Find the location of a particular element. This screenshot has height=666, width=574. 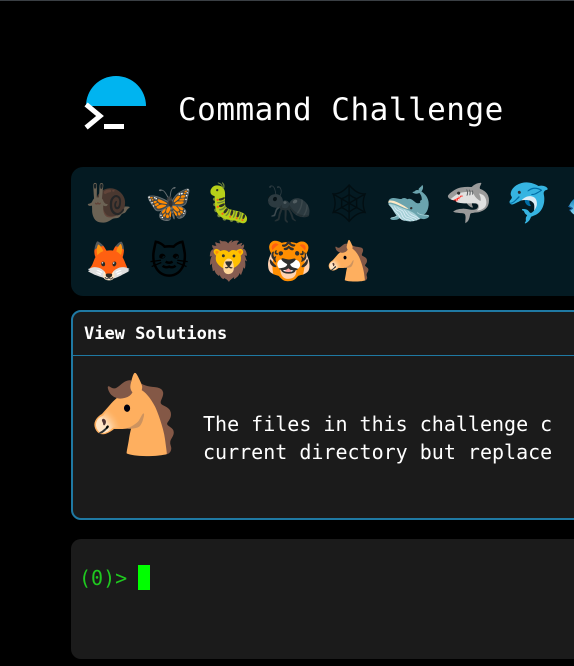

animal-cat-icon: 🐱 is located at coordinates (169, 261).